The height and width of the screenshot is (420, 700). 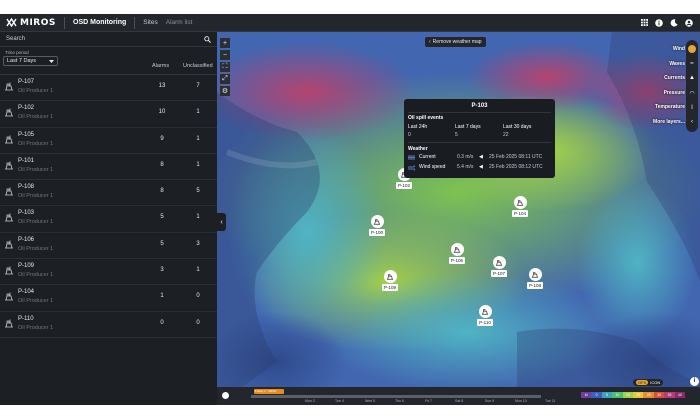 What do you see at coordinates (669, 78) in the screenshot?
I see `layer-currents: Currents` at bounding box center [669, 78].